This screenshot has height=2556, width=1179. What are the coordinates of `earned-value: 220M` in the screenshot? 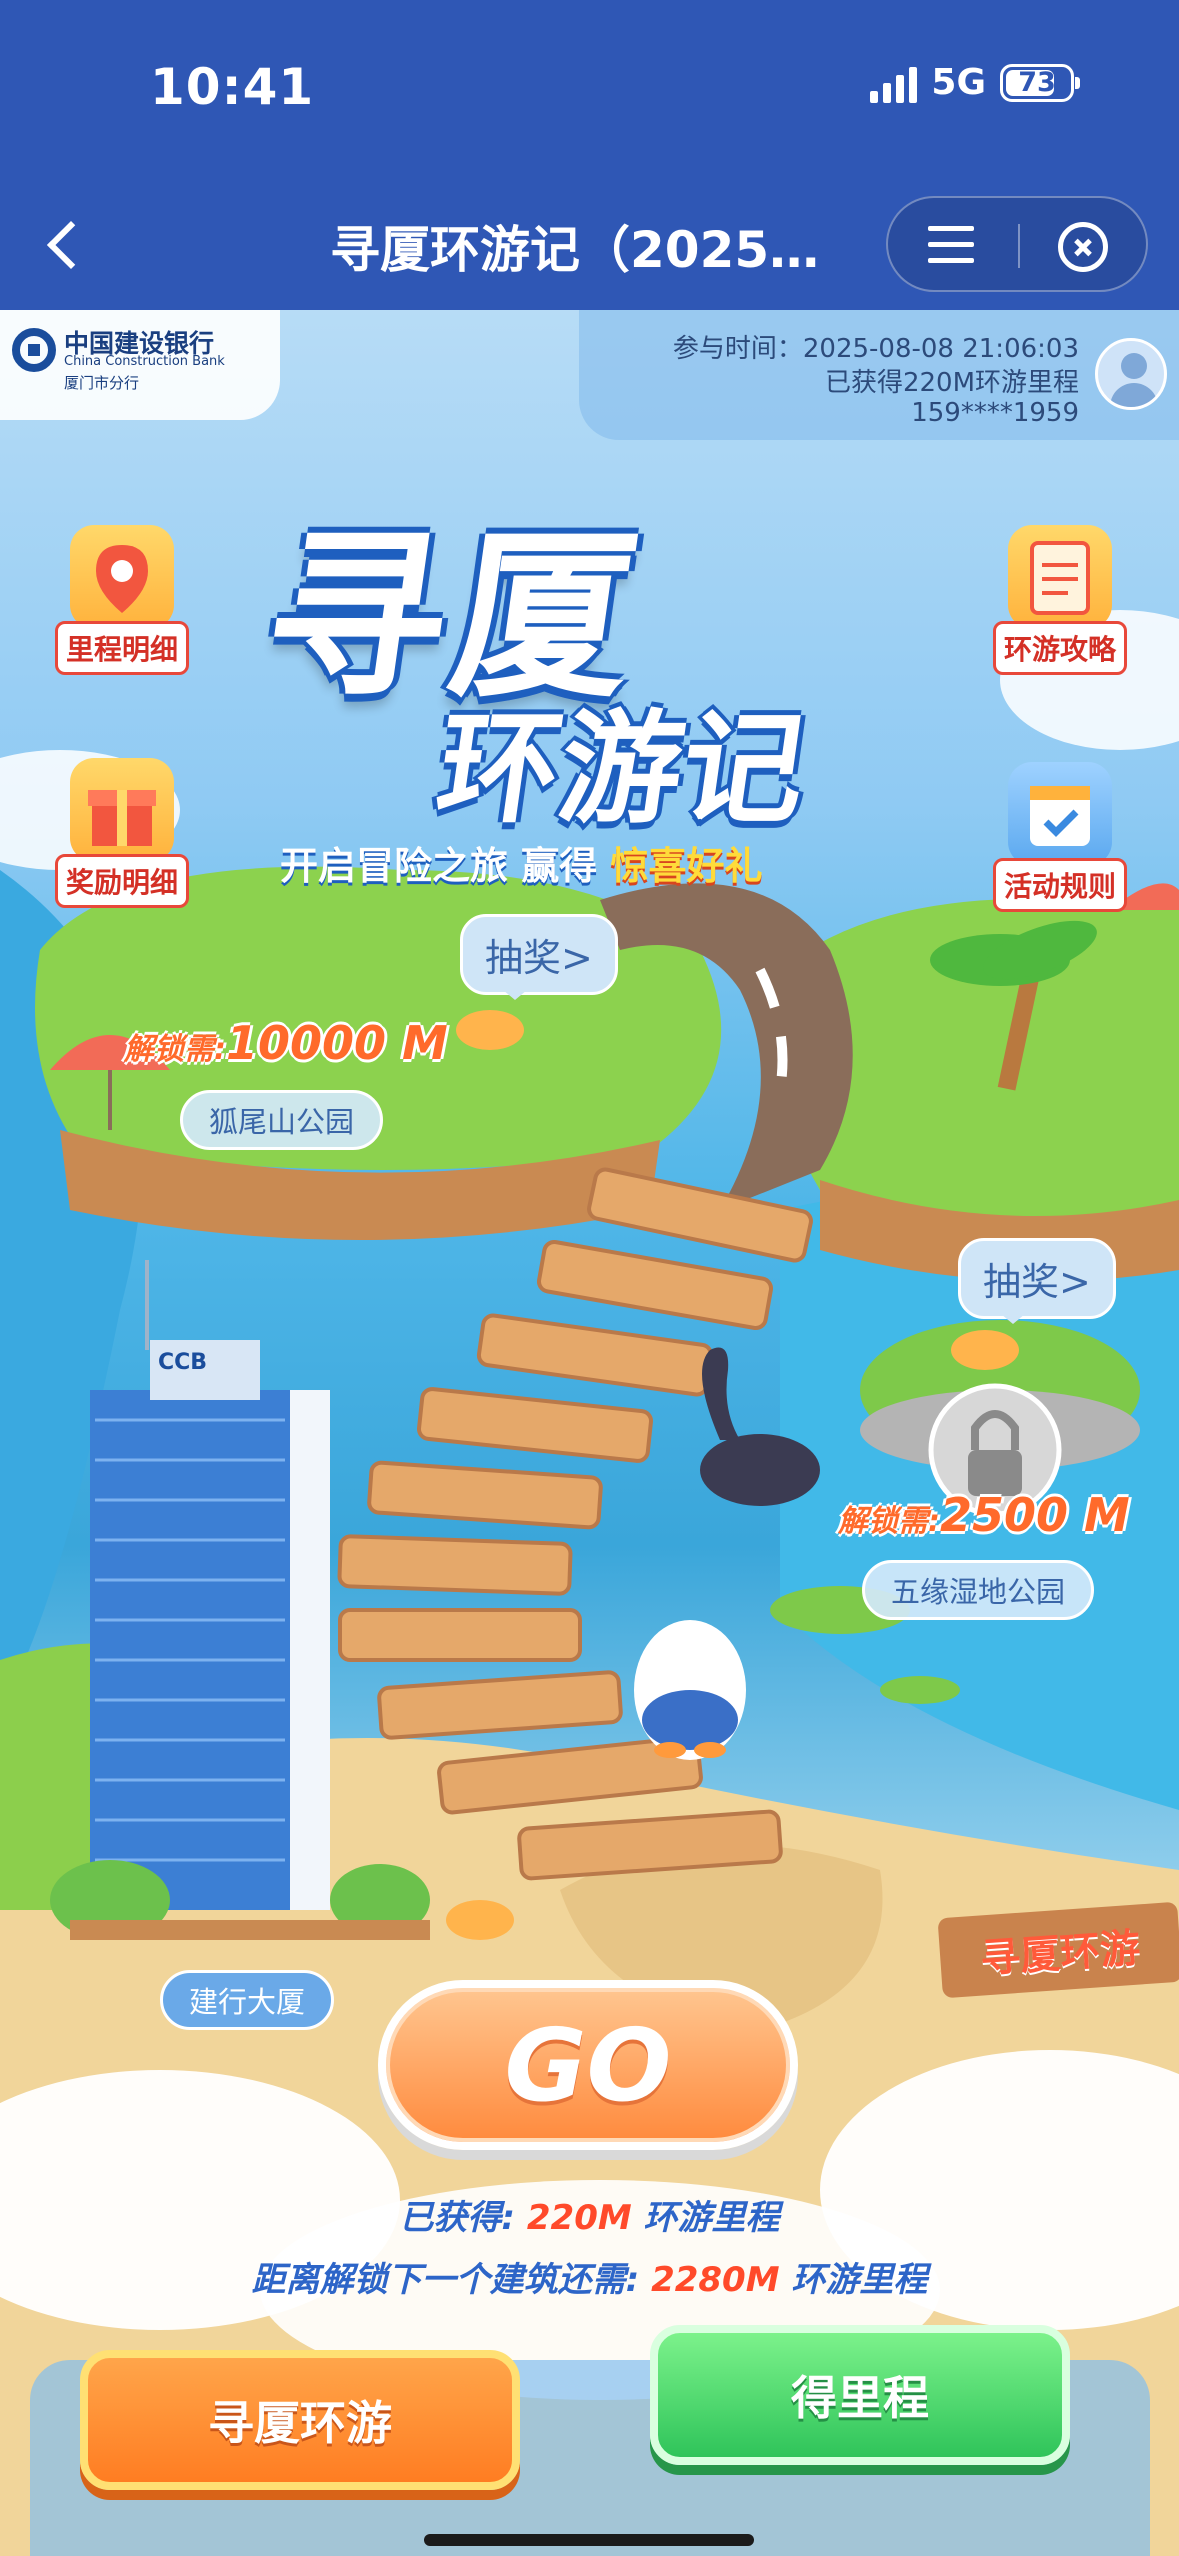 It's located at (579, 2218).